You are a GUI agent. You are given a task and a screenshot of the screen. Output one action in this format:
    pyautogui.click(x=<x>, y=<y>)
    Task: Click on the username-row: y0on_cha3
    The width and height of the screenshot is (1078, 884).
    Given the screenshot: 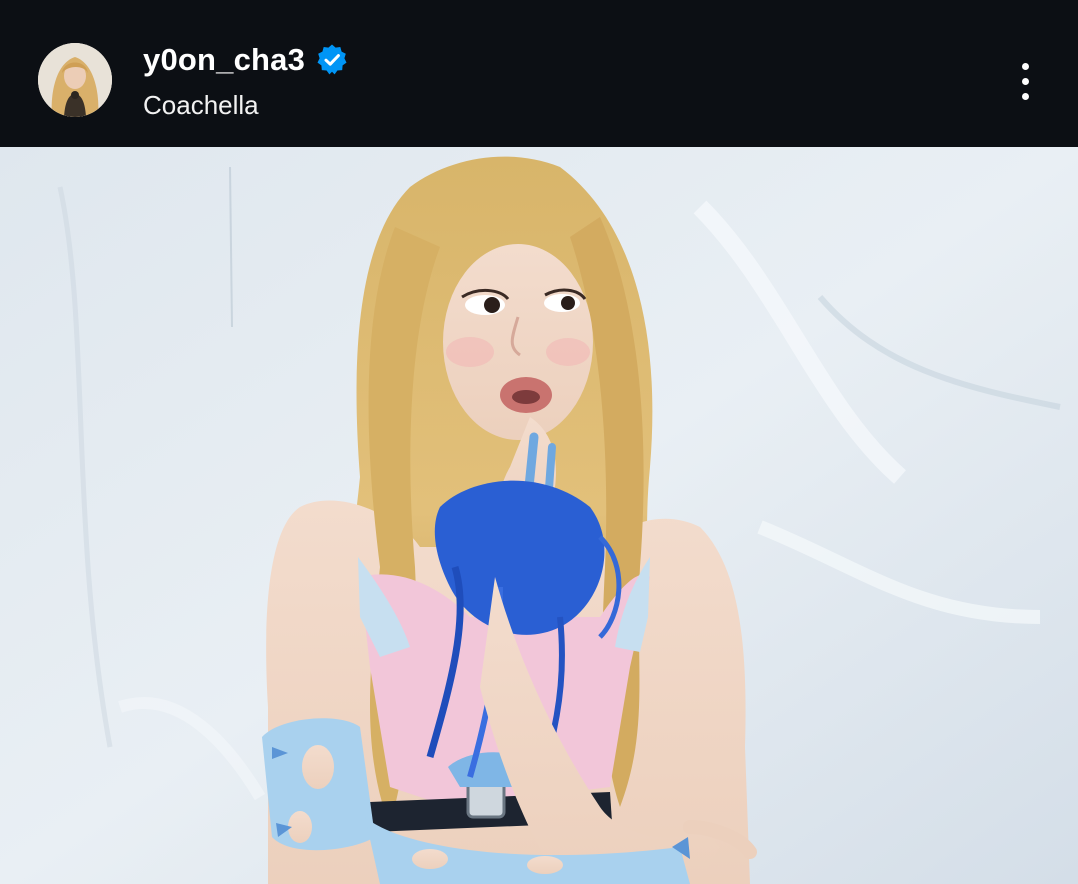 What is the action you would take?
    pyautogui.click(x=246, y=60)
    